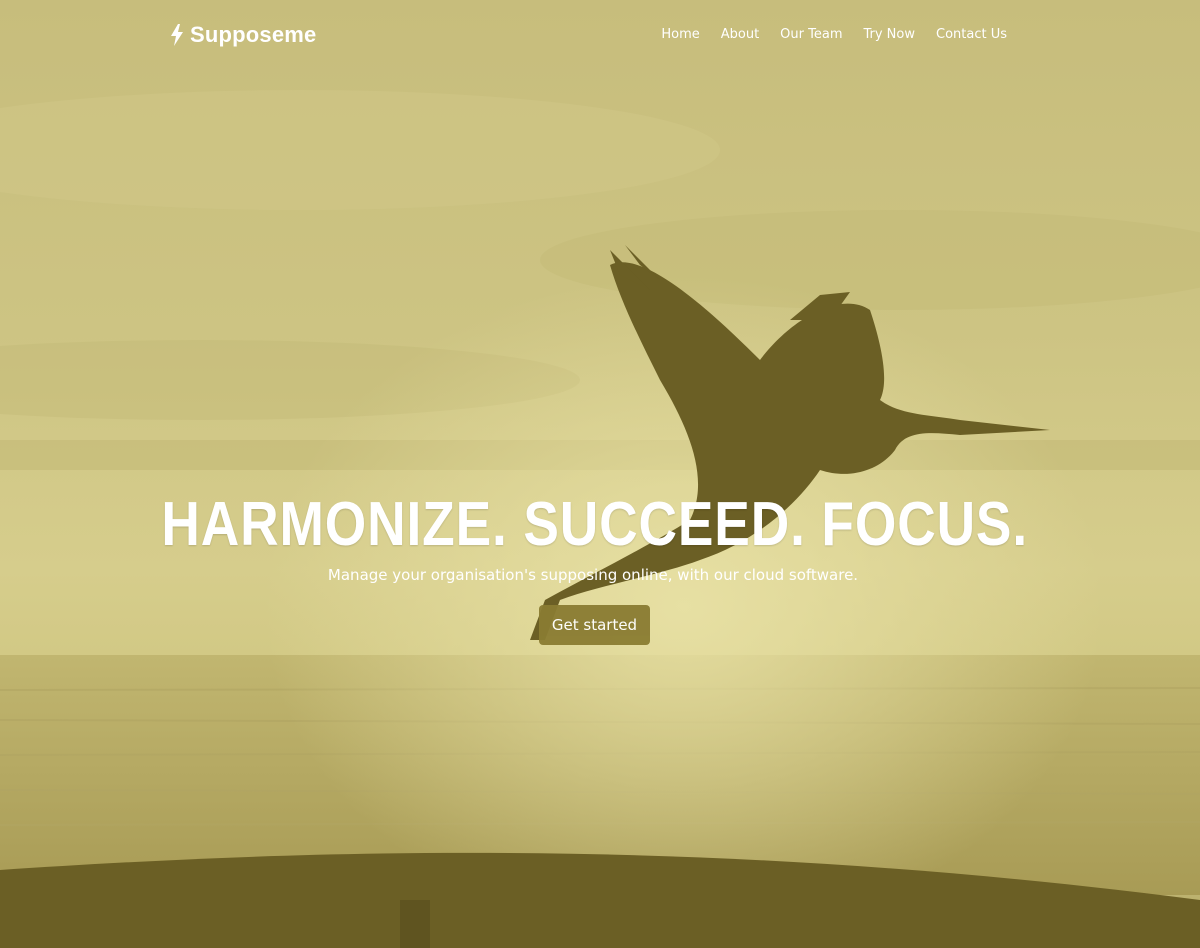 Image resolution: width=1200 pixels, height=948 pixels. I want to click on nav-link-contact-us: Contact Us, so click(971, 34).